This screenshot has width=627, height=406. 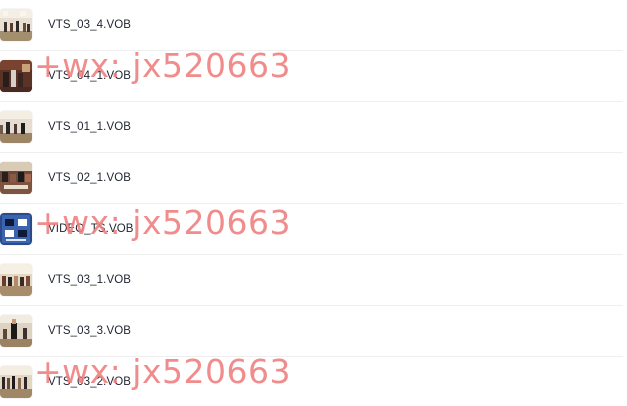 What do you see at coordinates (90, 76) in the screenshot?
I see `file-name: VTS_04_1.VOB` at bounding box center [90, 76].